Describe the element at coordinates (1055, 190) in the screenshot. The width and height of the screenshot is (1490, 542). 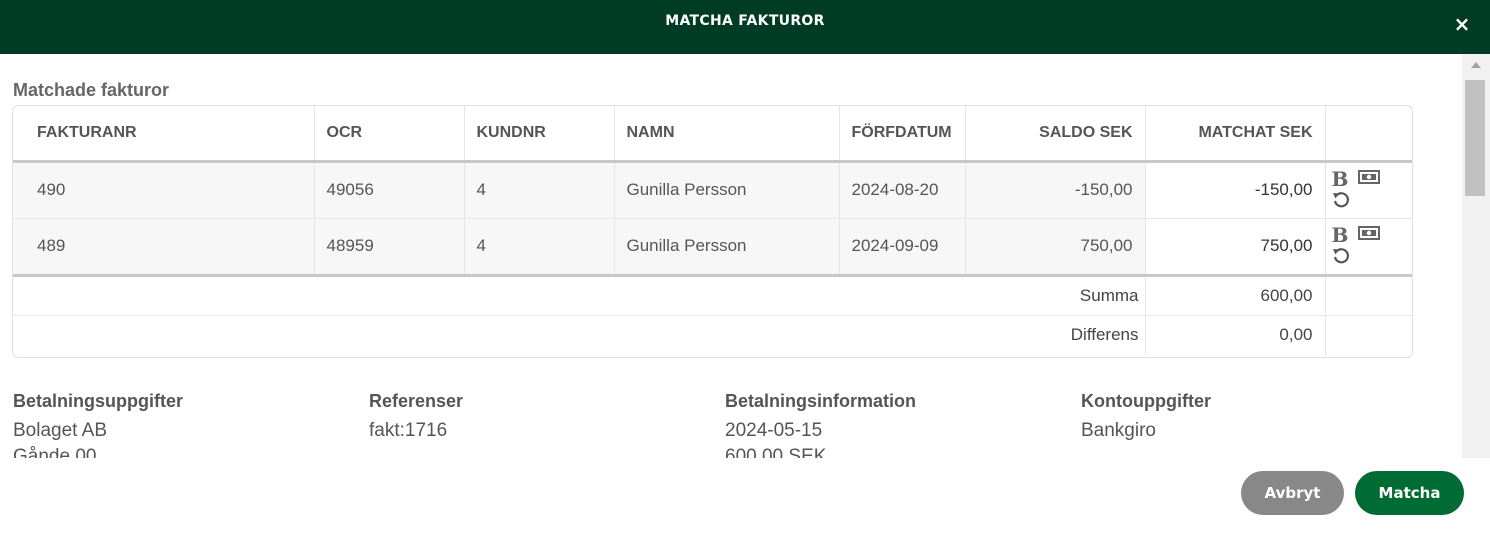
I see `cell-saldo: -150,00` at that location.